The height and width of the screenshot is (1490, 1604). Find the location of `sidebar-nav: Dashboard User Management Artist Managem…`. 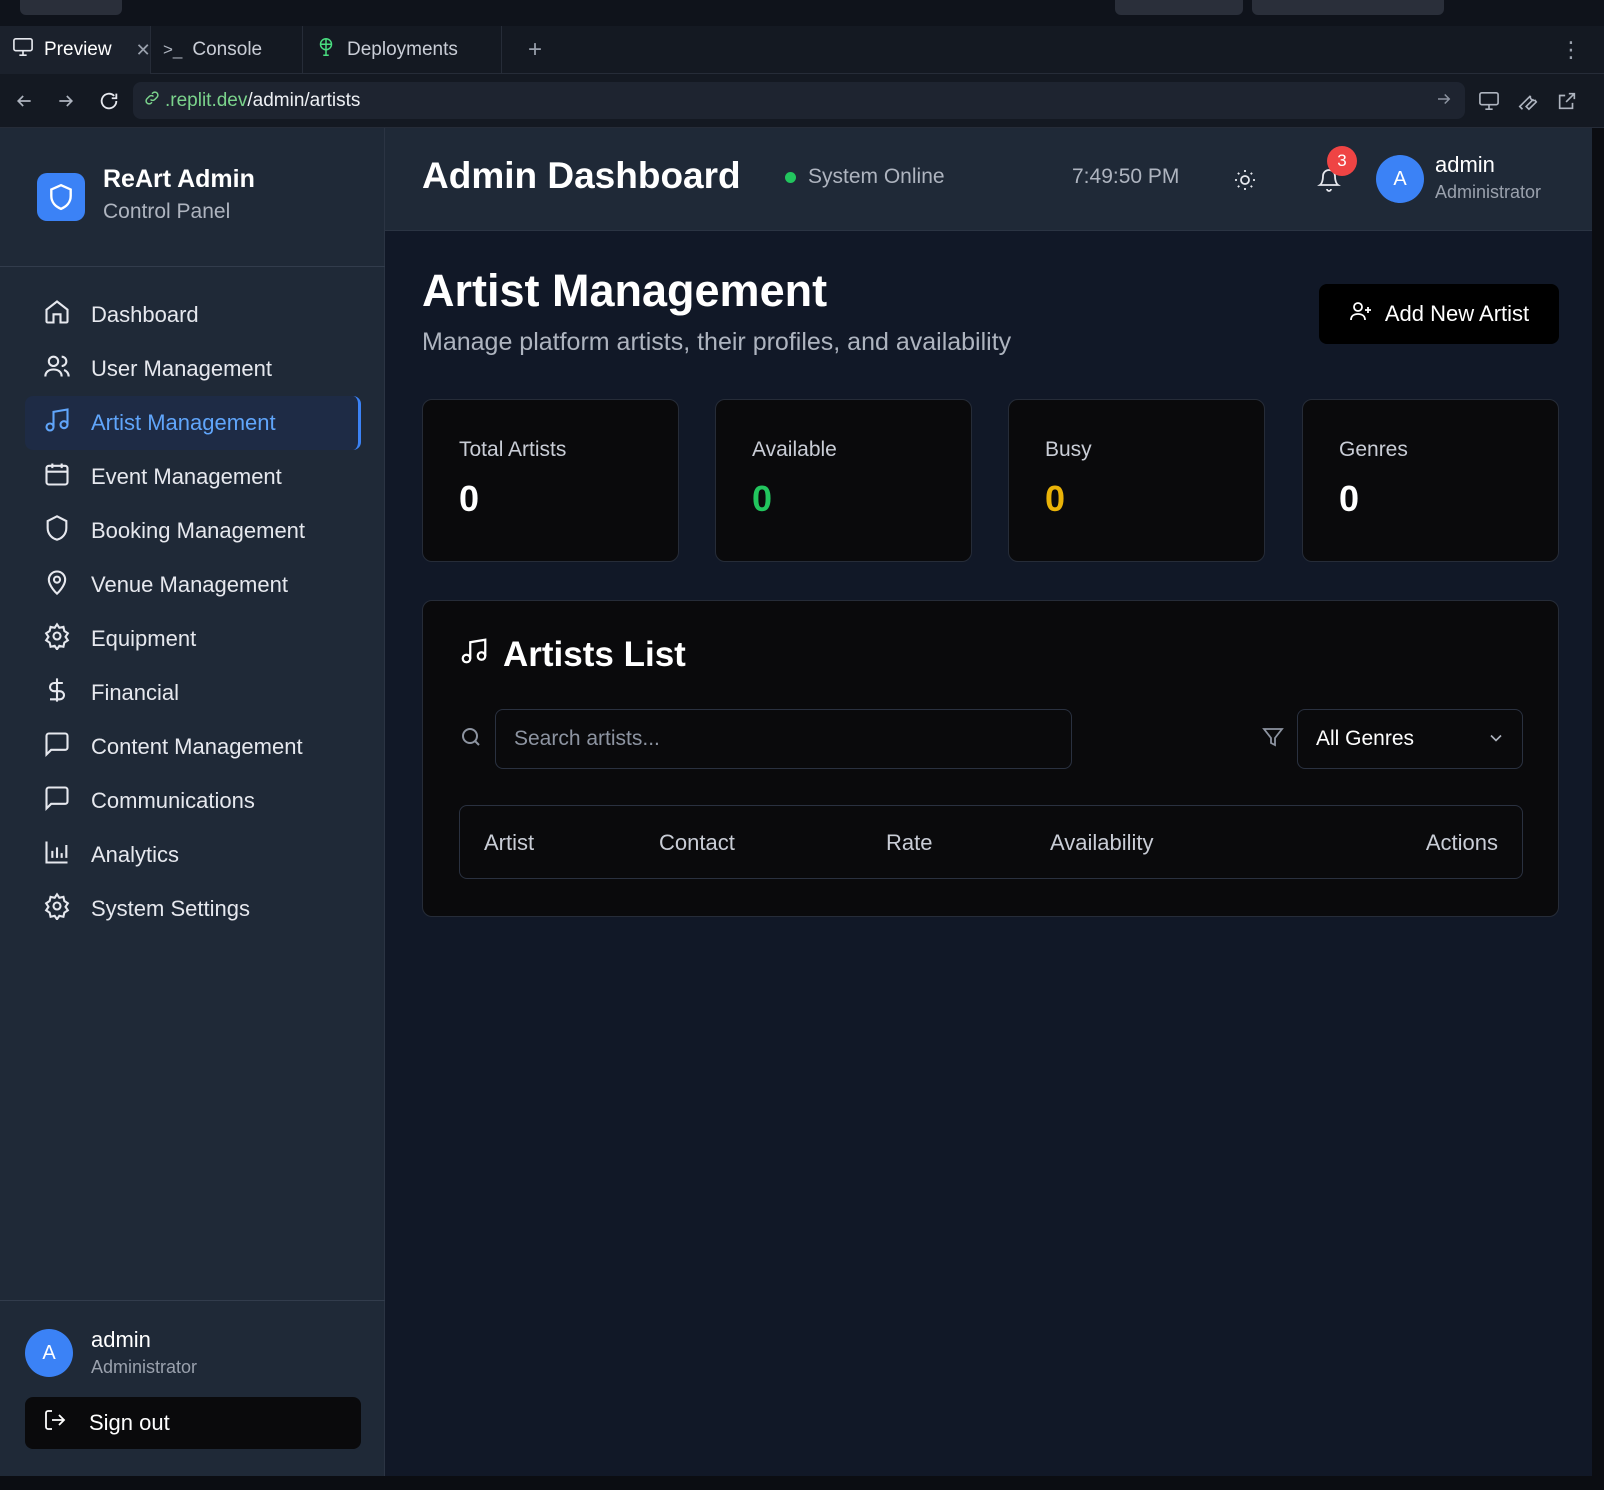

sidebar-nav: Dashboard User Management Artist Managem… is located at coordinates (193, 612).